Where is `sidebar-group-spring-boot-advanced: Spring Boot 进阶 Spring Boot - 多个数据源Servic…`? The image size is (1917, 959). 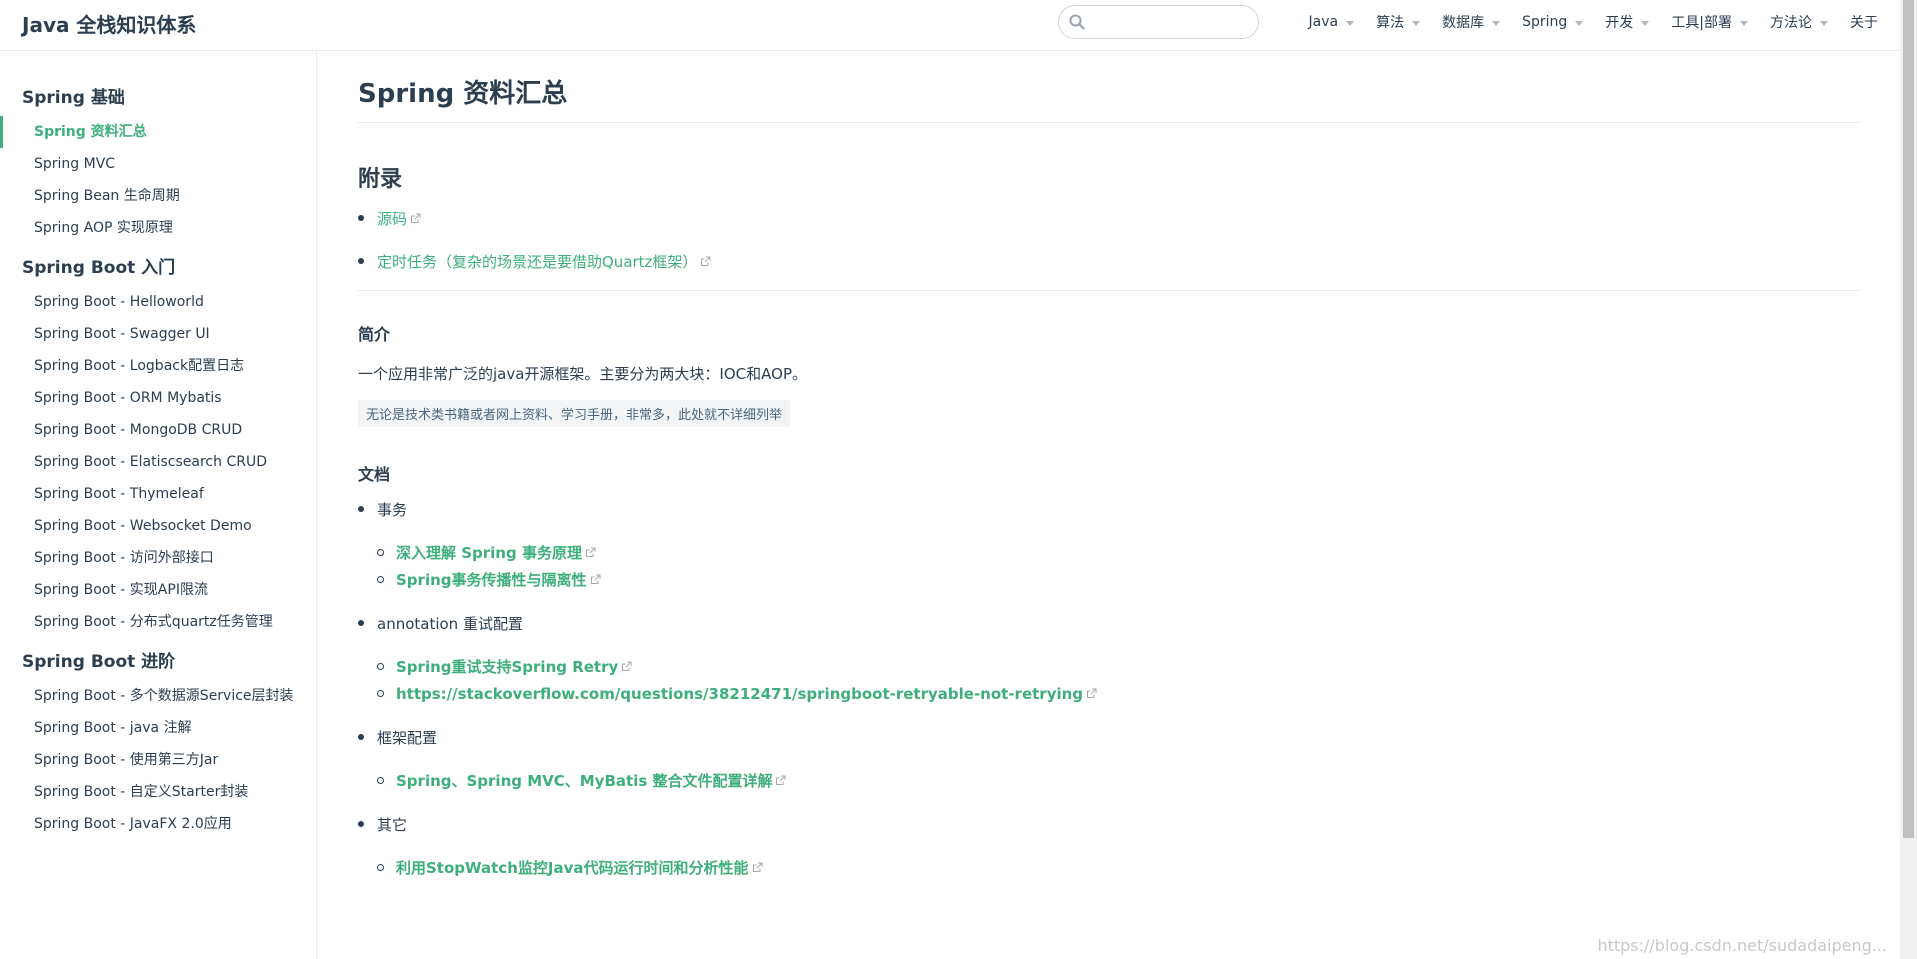 sidebar-group-spring-boot-advanced: Spring Boot 进阶 Spring Boot - 多个数据源Servic… is located at coordinates (158, 742).